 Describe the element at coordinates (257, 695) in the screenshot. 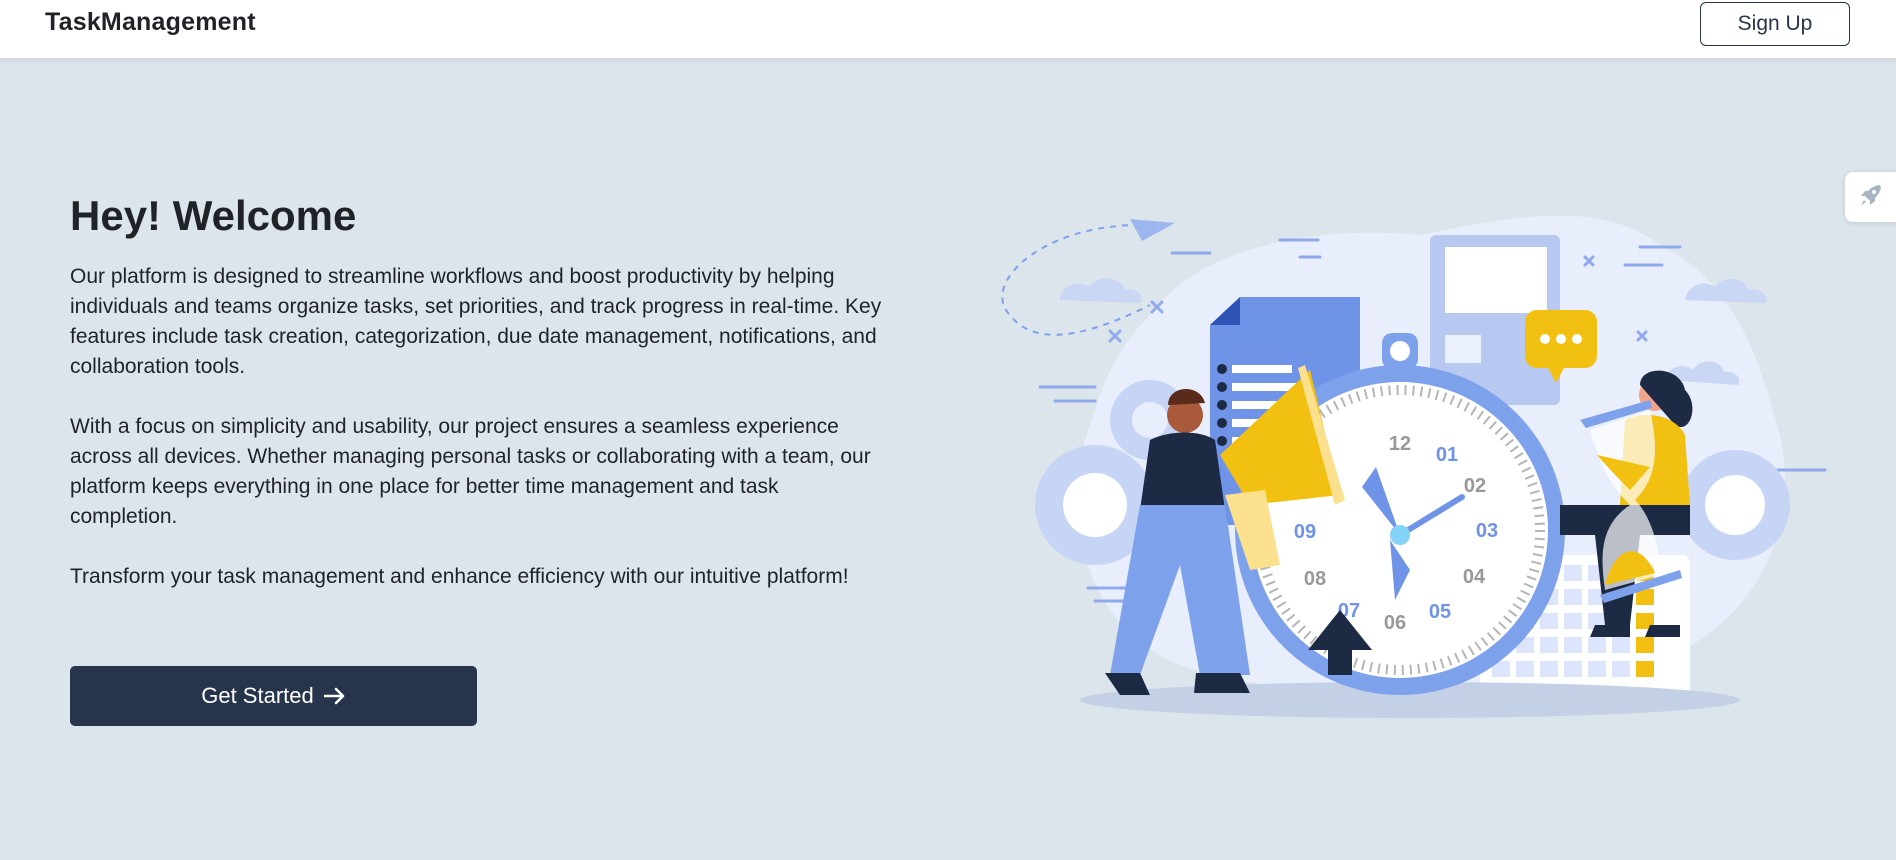

I see `get-started-label: Get Started` at that location.